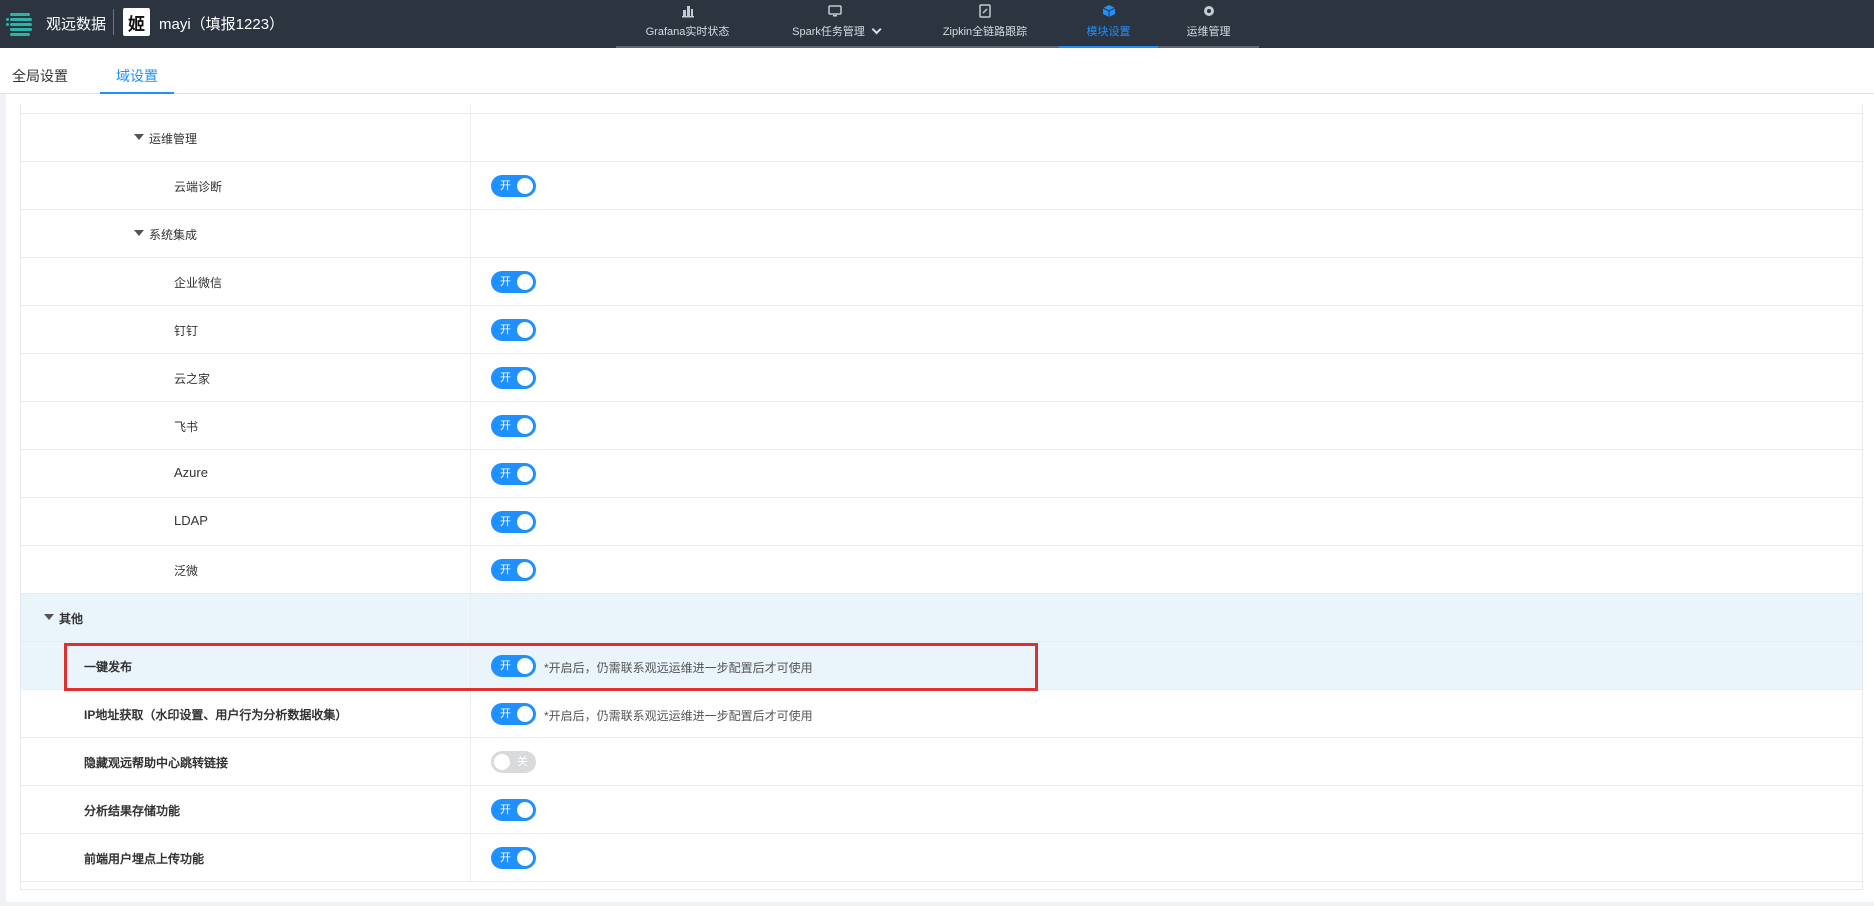 The height and width of the screenshot is (906, 1874). Describe the element at coordinates (173, 235) in the screenshot. I see `group-label: 系统集成` at that location.